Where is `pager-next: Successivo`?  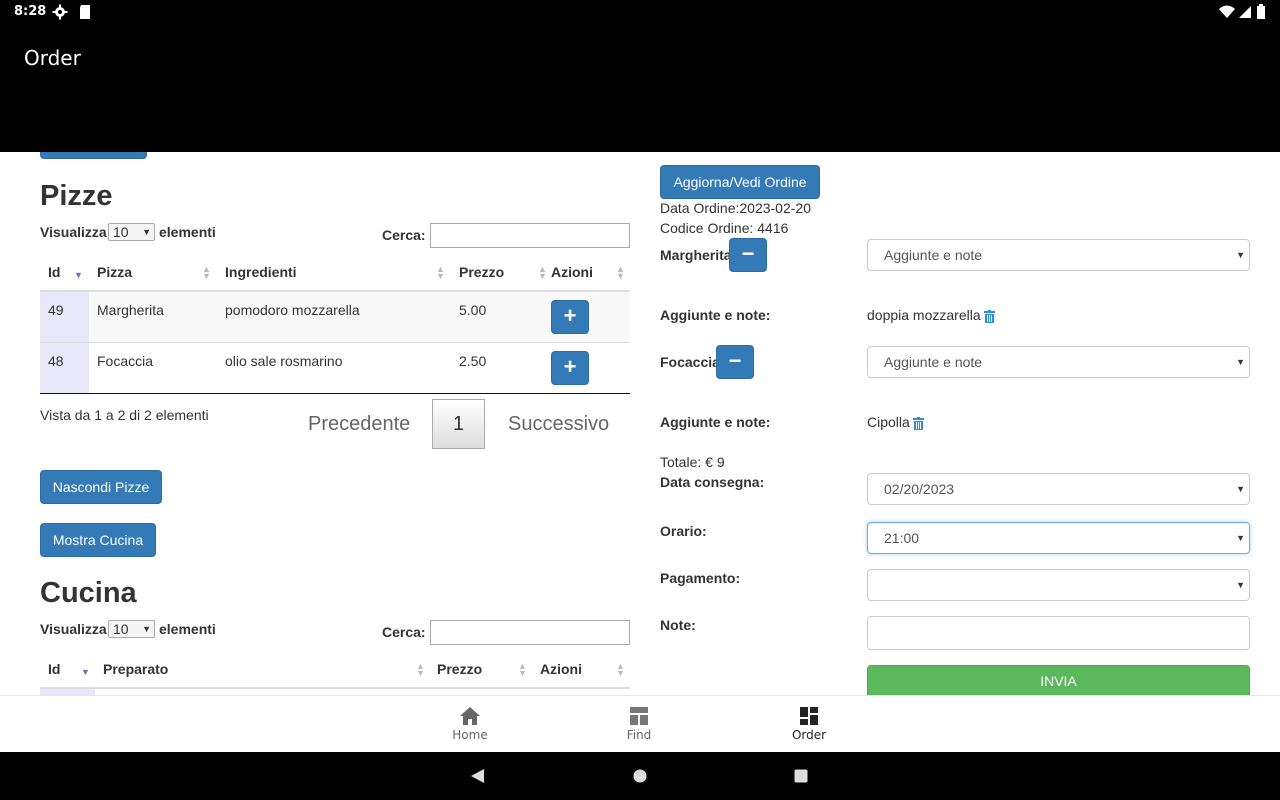 pager-next: Successivo is located at coordinates (558, 424).